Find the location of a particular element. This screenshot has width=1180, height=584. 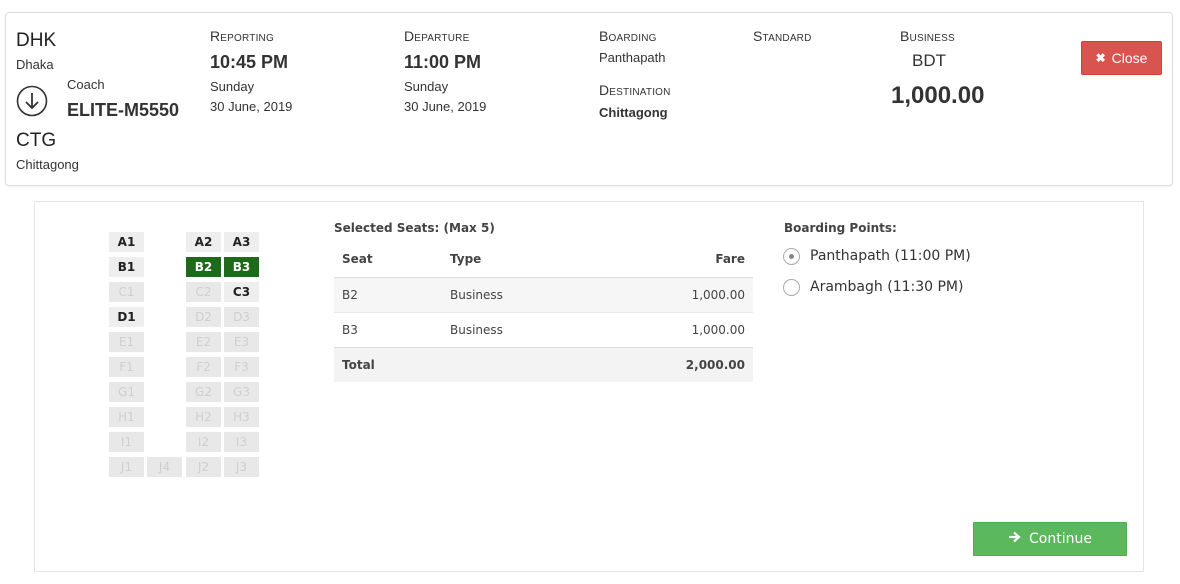

seat-d1: D1 is located at coordinates (126, 317).